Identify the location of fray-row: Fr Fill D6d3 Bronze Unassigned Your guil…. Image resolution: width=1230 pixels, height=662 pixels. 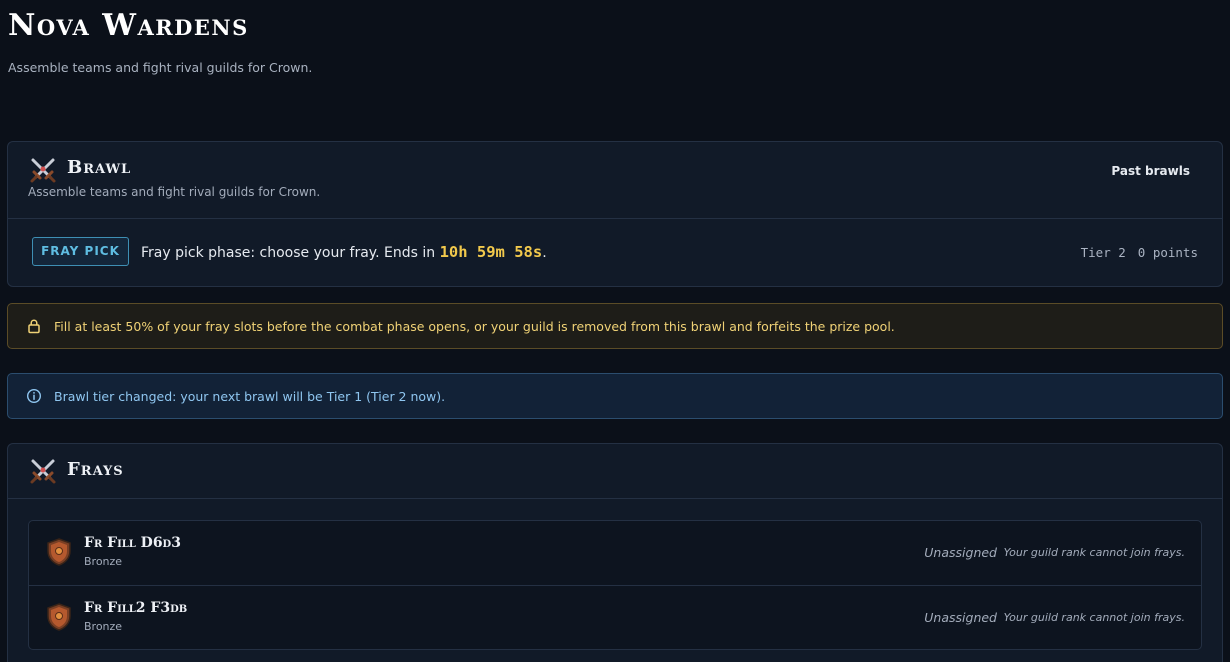
(615, 553).